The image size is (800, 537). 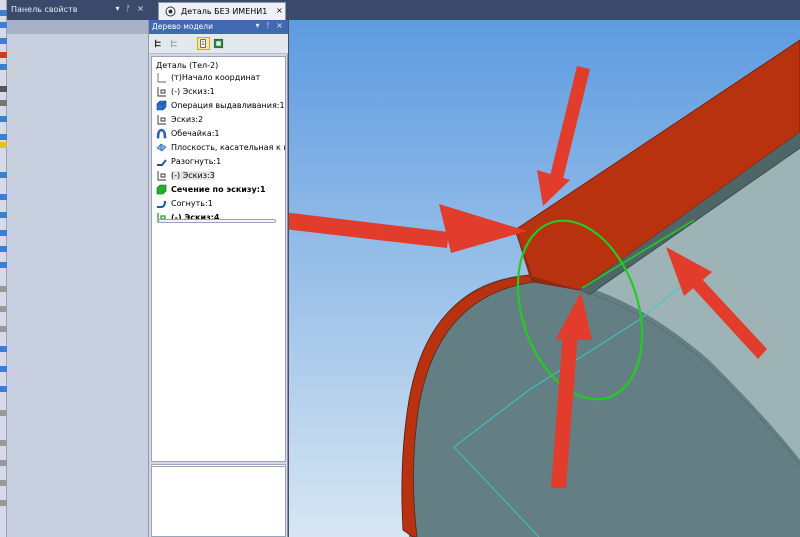 What do you see at coordinates (218, 500) in the screenshot?
I see `model-tree-bottom-pane` at bounding box center [218, 500].